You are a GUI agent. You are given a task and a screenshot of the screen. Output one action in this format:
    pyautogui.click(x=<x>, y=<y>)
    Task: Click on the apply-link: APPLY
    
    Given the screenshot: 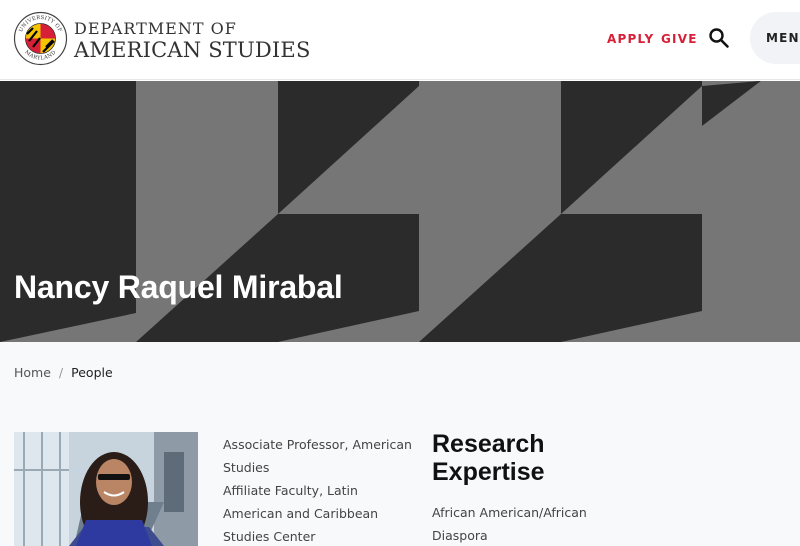 What is the action you would take?
    pyautogui.click(x=630, y=39)
    